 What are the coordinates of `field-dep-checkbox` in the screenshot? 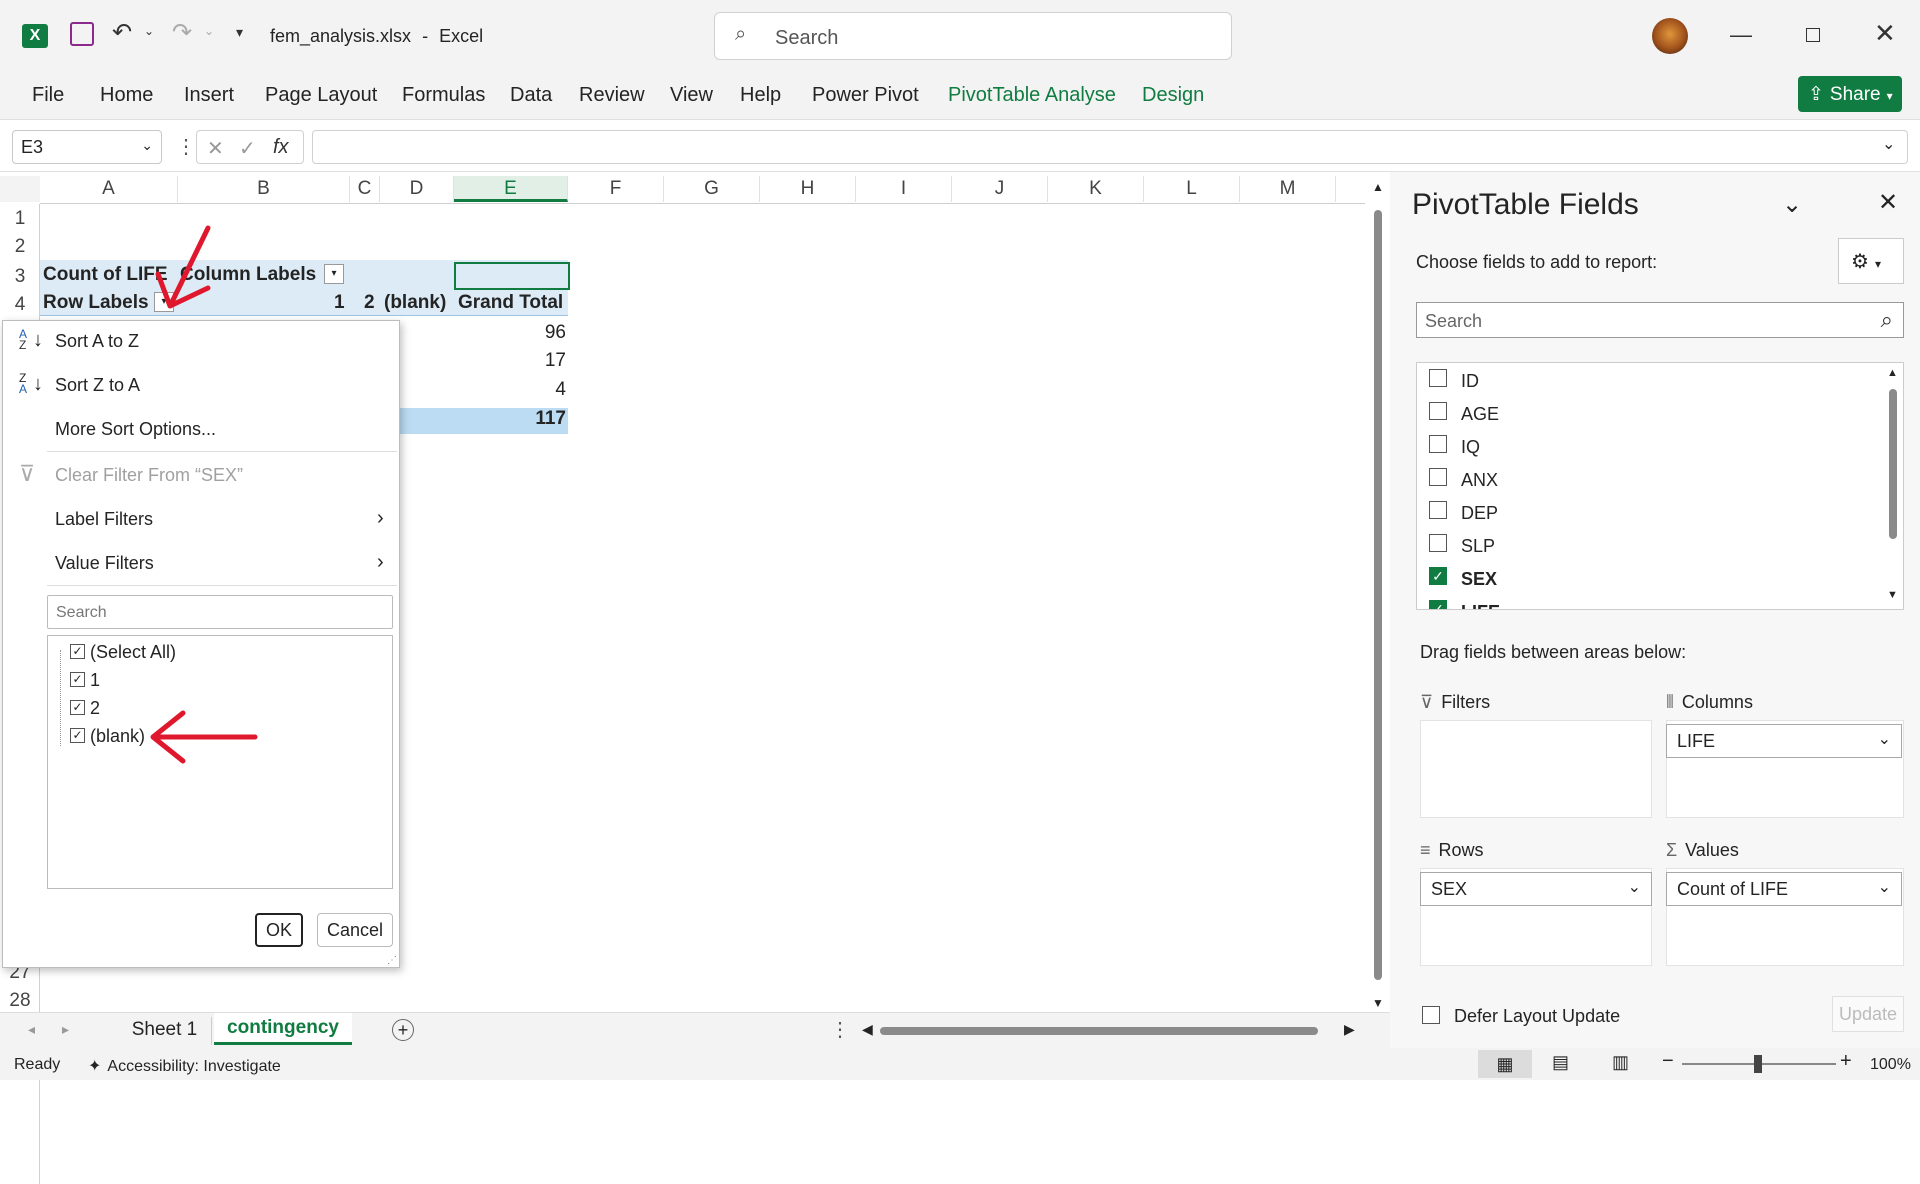 It's located at (1438, 510).